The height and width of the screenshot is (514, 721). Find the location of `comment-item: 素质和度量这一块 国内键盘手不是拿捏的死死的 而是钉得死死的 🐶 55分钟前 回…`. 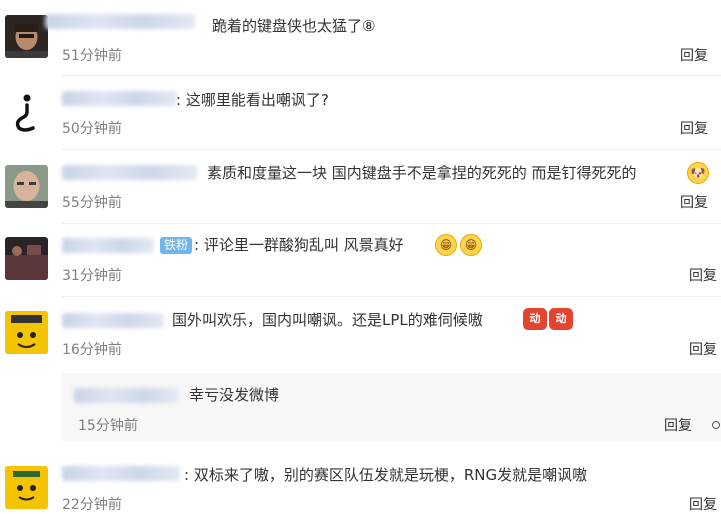

comment-item: 素质和度量这一块 国内键盘手不是拿捏的死死的 而是钉得死死的 🐶 55分钟前 回… is located at coordinates (360, 186).